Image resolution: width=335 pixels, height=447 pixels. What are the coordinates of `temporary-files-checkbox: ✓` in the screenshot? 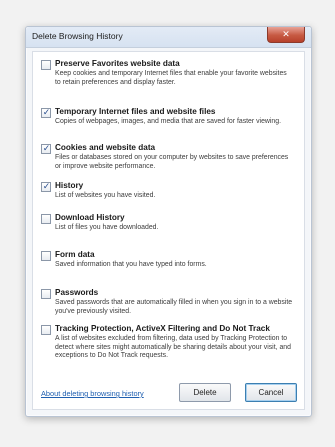 It's located at (46, 112).